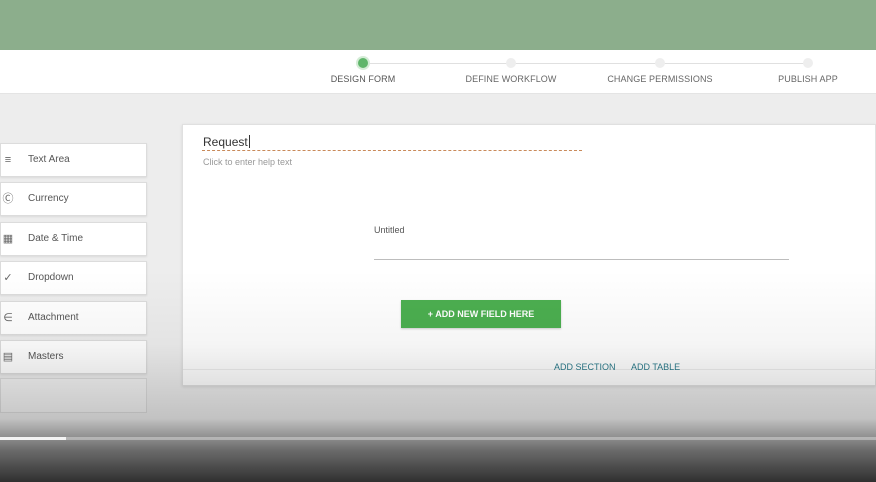 Image resolution: width=876 pixels, height=482 pixels. Describe the element at coordinates (33, 438) in the screenshot. I see `video-progress-fill` at that location.